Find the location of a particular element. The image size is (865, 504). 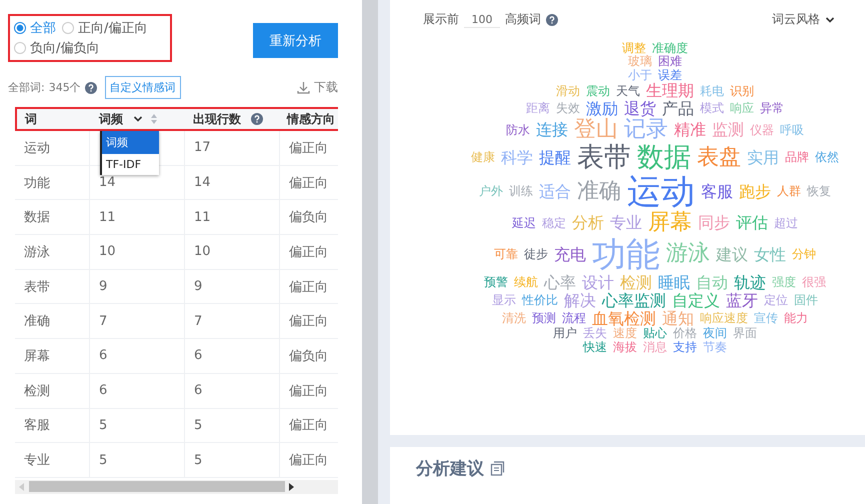

cloud-word: 退货 is located at coordinates (640, 109).